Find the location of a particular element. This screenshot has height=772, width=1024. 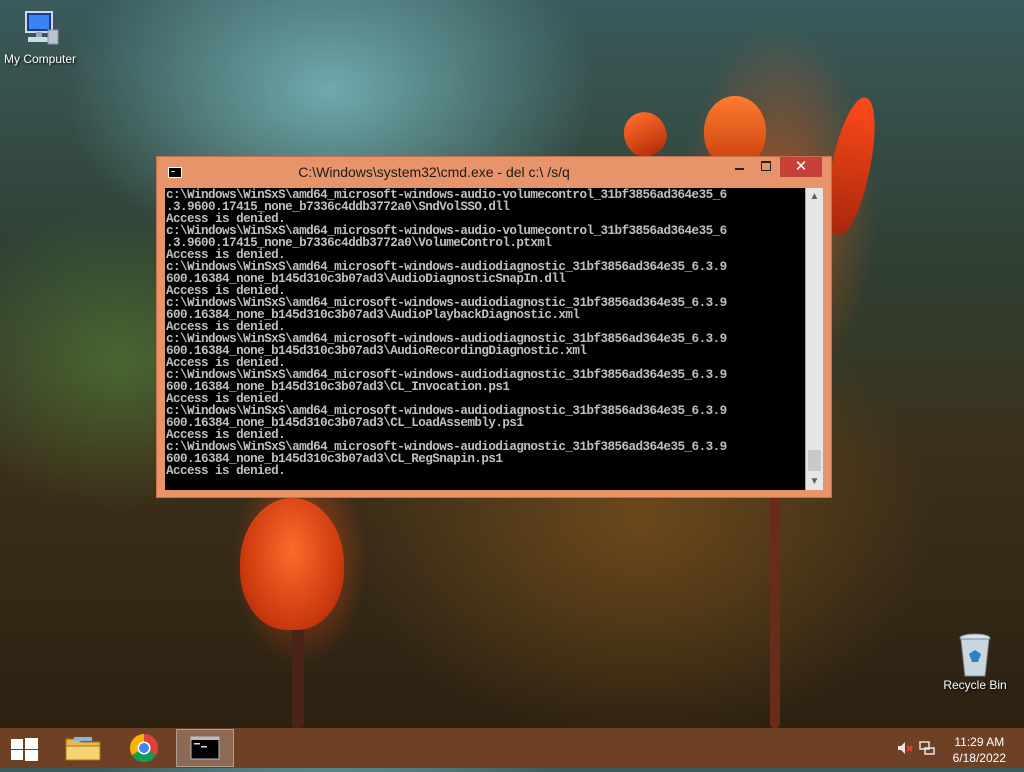

network-icon is located at coordinates (927, 748).